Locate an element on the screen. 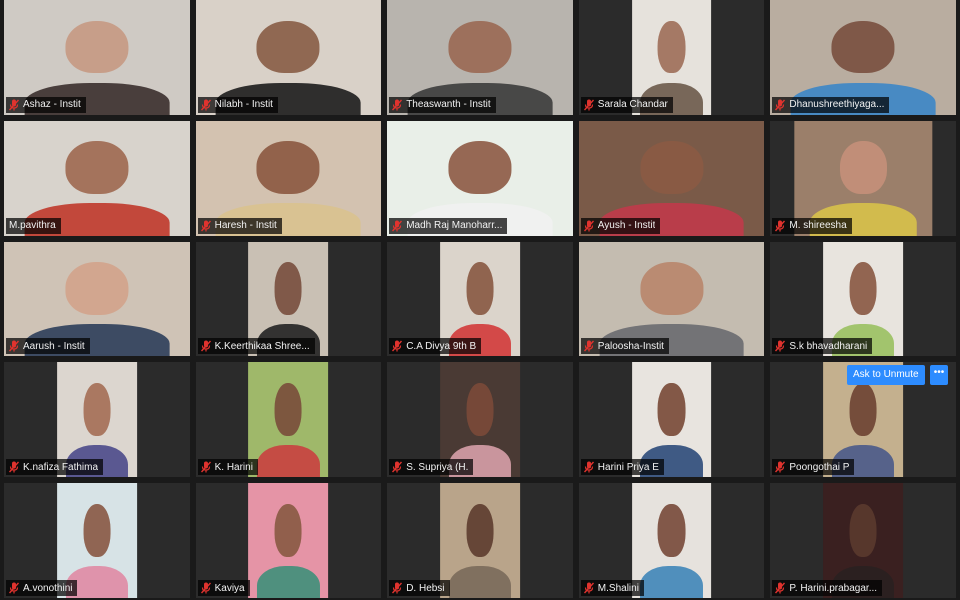  participant-name-label: Nilabh - Instit is located at coordinates (237, 104).